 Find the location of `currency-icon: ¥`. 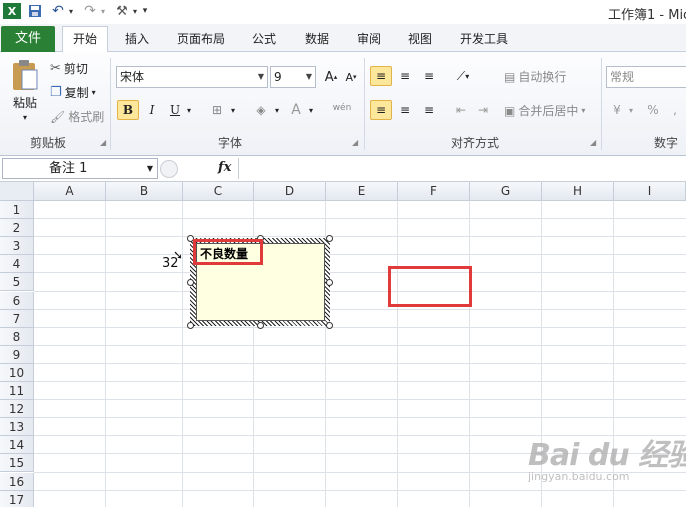

currency-icon: ¥ is located at coordinates (617, 110).